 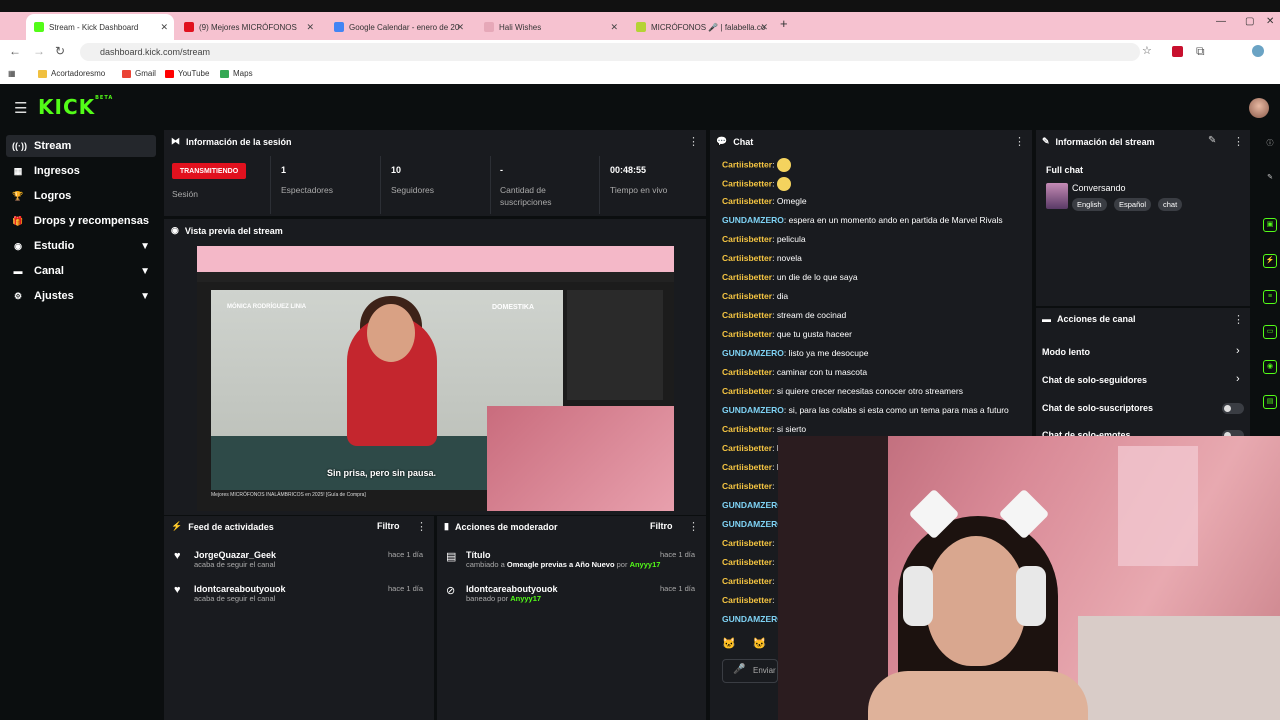 I want to click on moderator-filter-button: Filtro, so click(x=661, y=526).